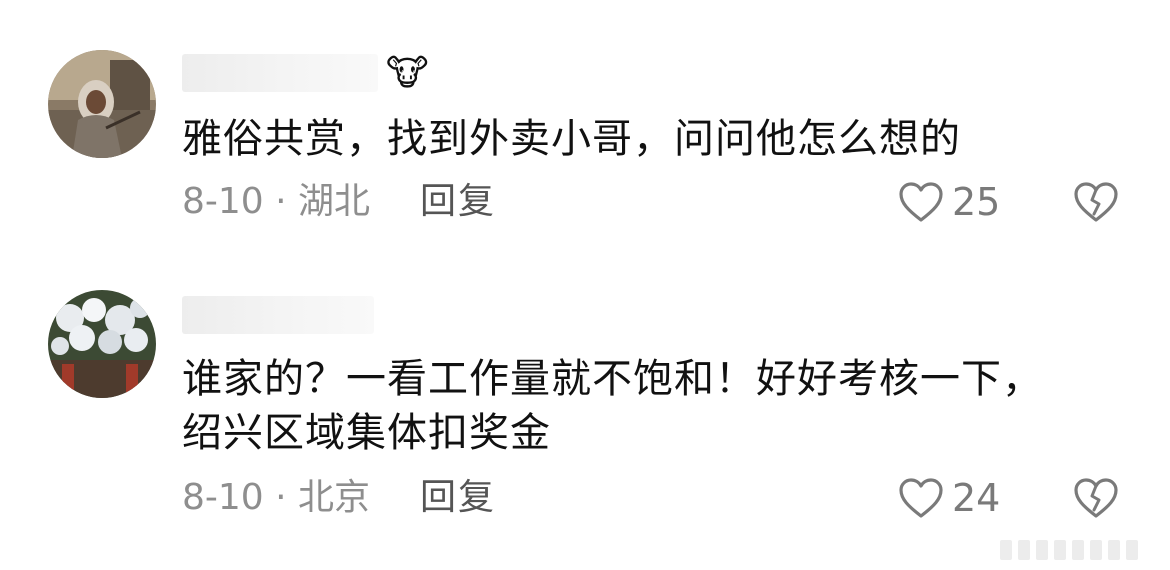  What do you see at coordinates (949, 202) in the screenshot?
I see `like-button: 25` at bounding box center [949, 202].